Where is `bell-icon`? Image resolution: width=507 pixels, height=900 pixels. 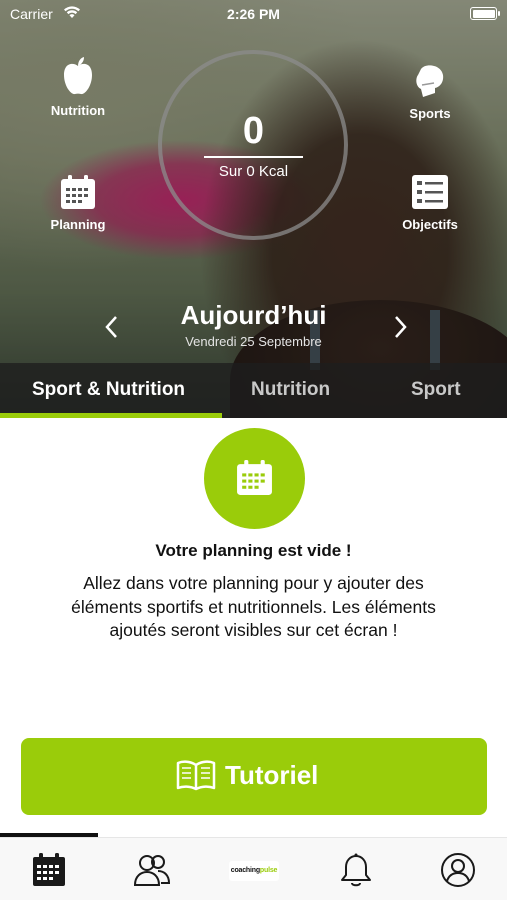
bell-icon is located at coordinates (356, 870).